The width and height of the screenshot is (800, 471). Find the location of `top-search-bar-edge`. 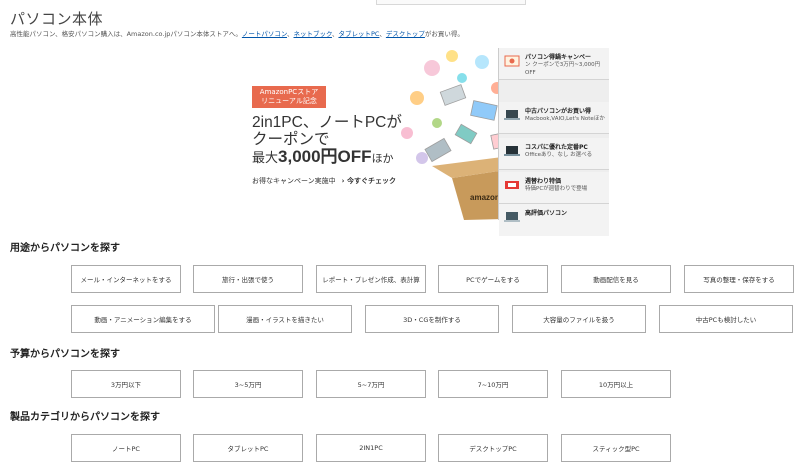

top-search-bar-edge is located at coordinates (451, 2).